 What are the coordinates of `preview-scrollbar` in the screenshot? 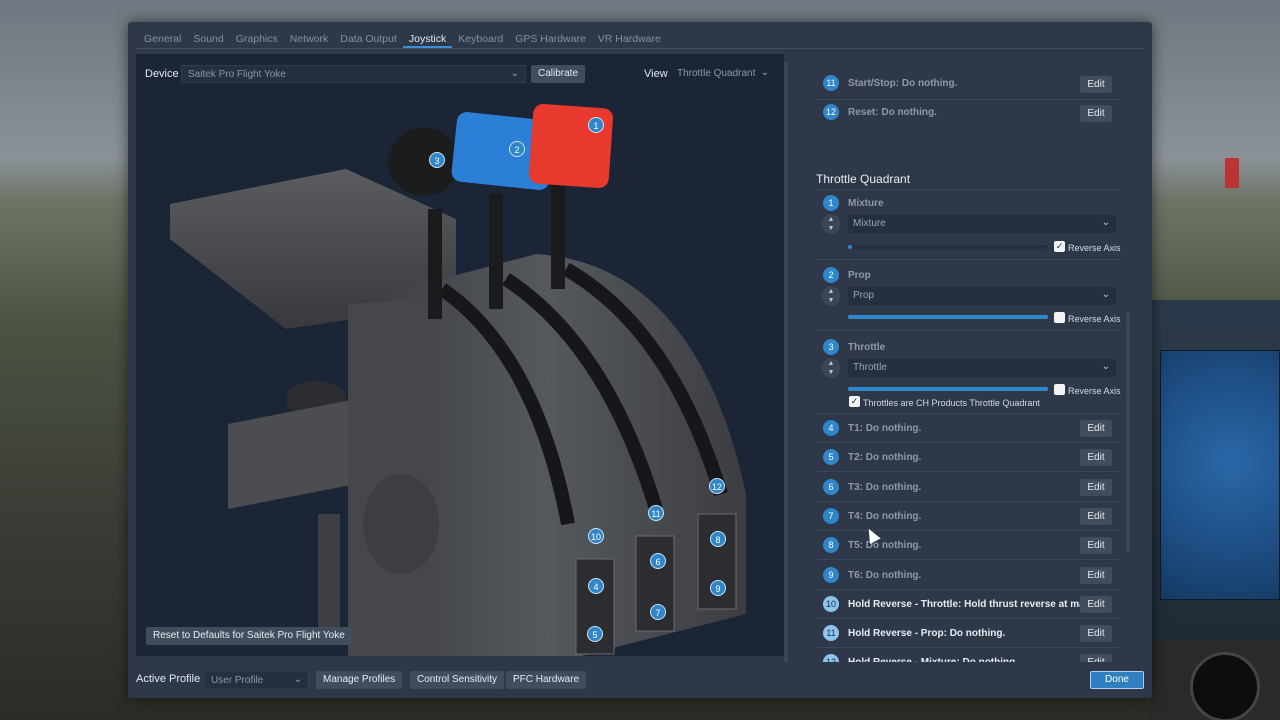 It's located at (786, 362).